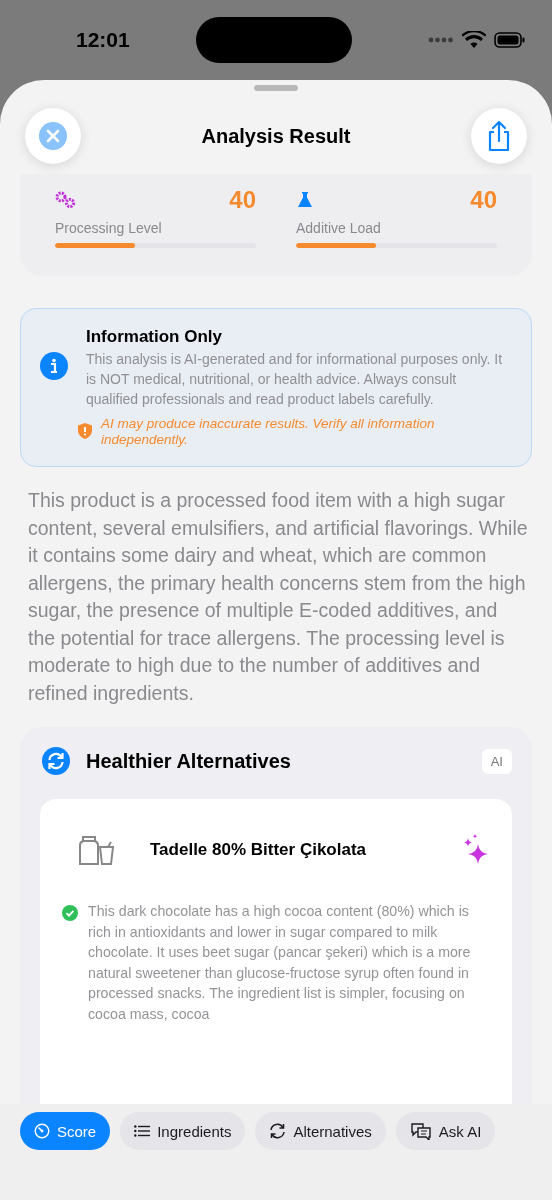  I want to click on wifi-icon, so click(474, 40).